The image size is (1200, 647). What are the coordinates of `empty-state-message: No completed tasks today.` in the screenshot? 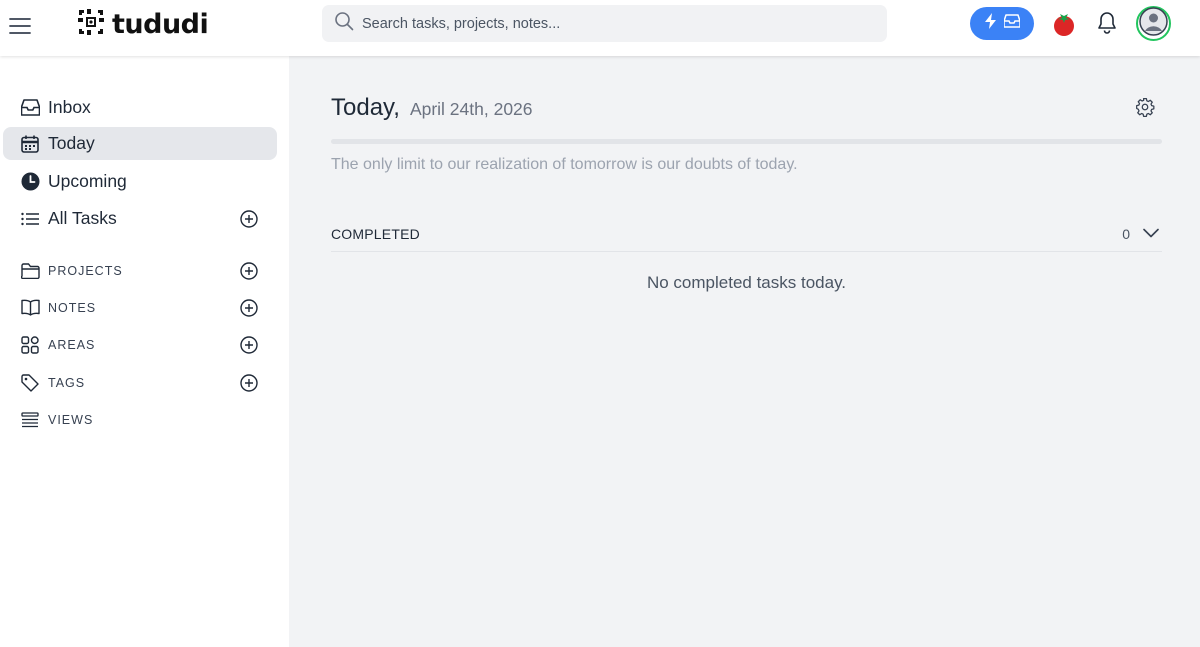 It's located at (746, 282).